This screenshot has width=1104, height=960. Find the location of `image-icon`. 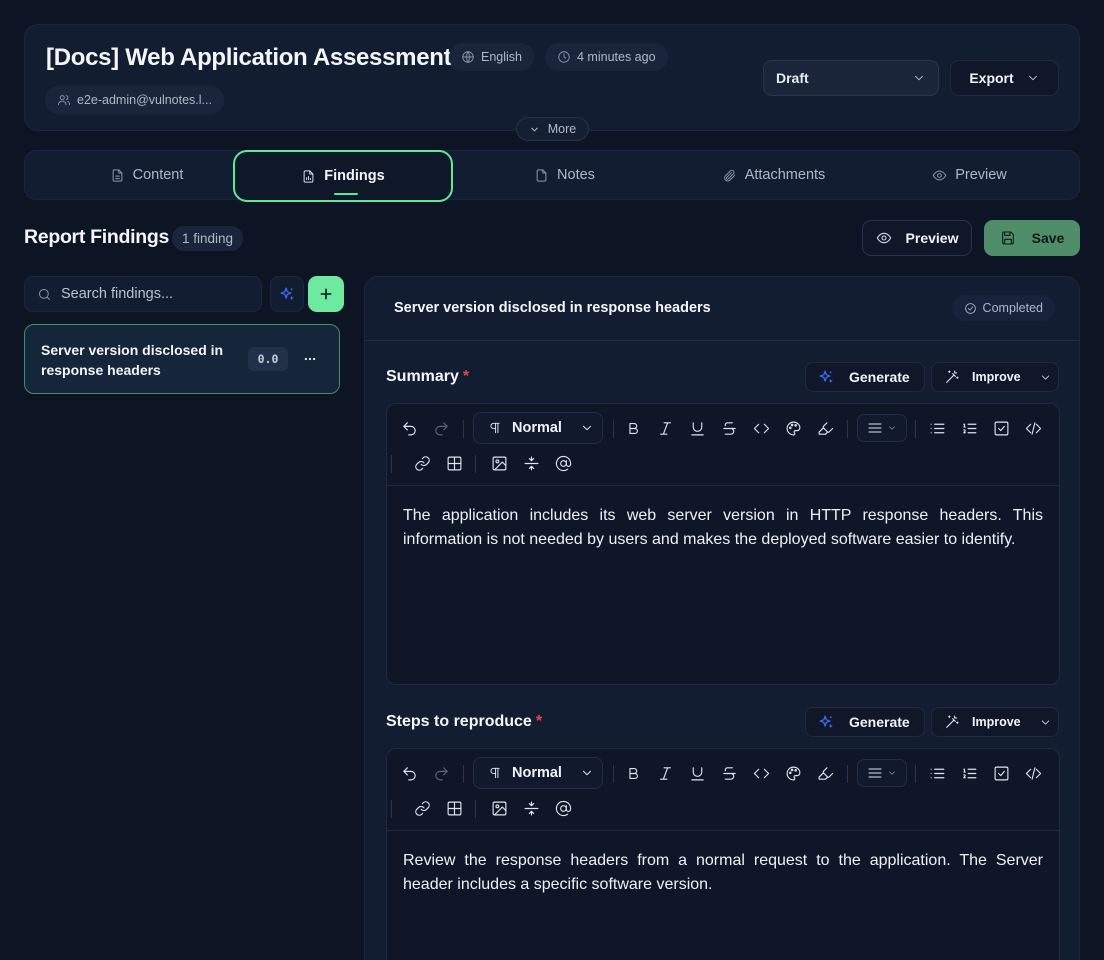

image-icon is located at coordinates (499, 463).